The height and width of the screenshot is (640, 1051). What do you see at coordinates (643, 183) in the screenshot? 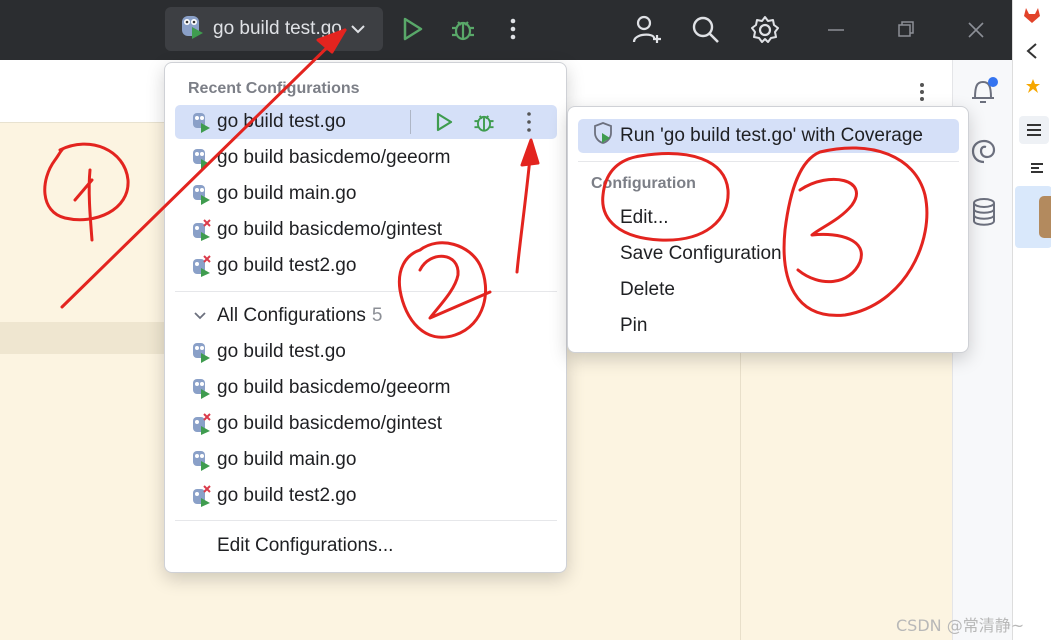
I see `configuration-section-title: Configuration` at bounding box center [643, 183].